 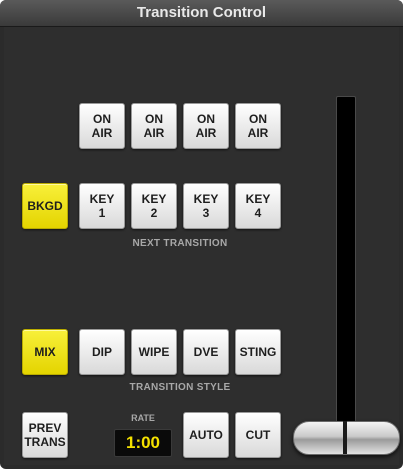 I want to click on bkgd-label: BKGD, so click(x=45, y=206).